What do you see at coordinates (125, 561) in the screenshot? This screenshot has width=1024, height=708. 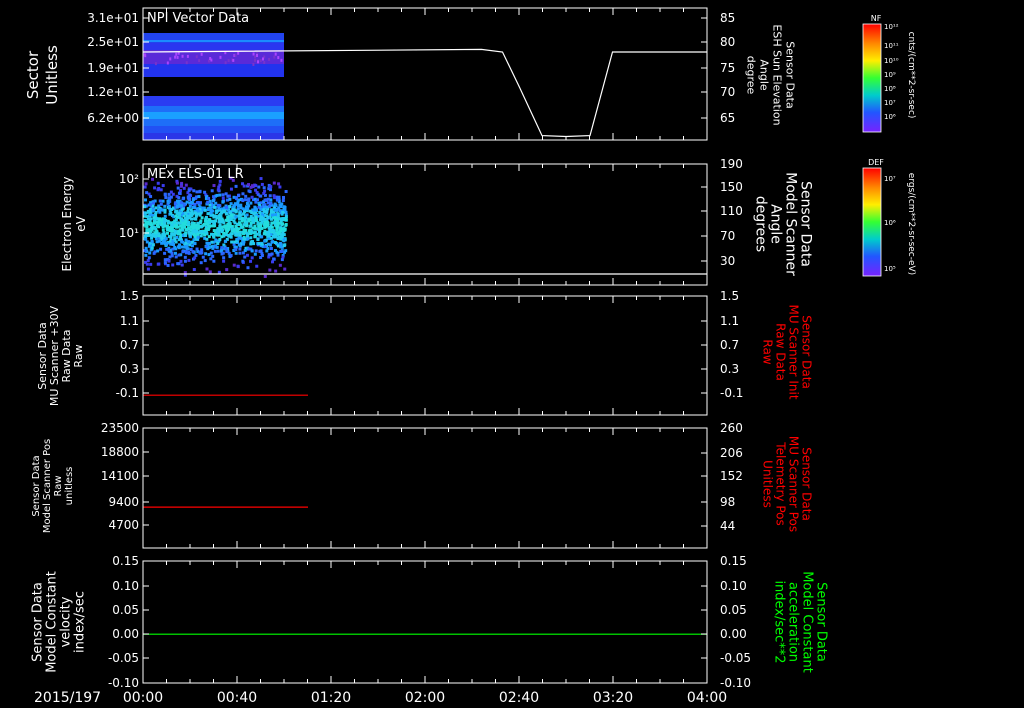 I see `y-tick-label: 0.15` at bounding box center [125, 561].